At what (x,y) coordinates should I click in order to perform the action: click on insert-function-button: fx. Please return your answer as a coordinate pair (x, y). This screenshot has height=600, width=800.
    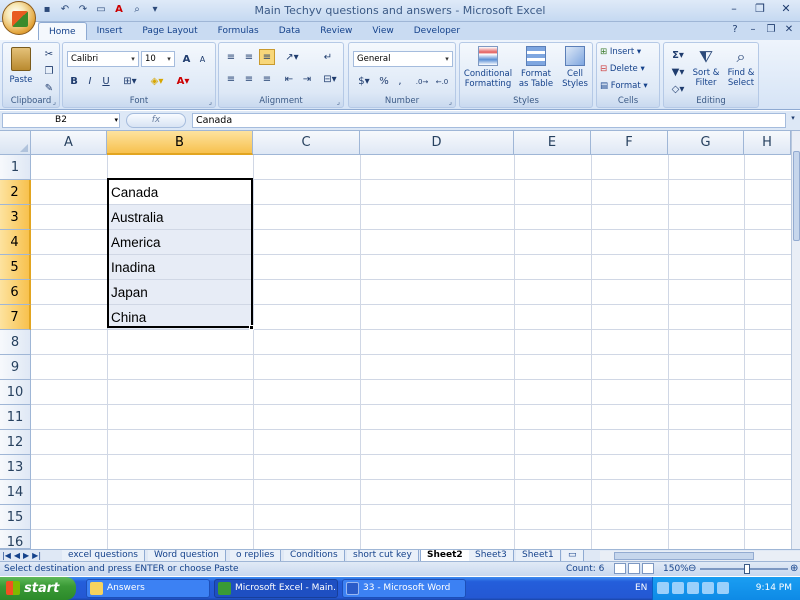
    Looking at the image, I should click on (156, 120).